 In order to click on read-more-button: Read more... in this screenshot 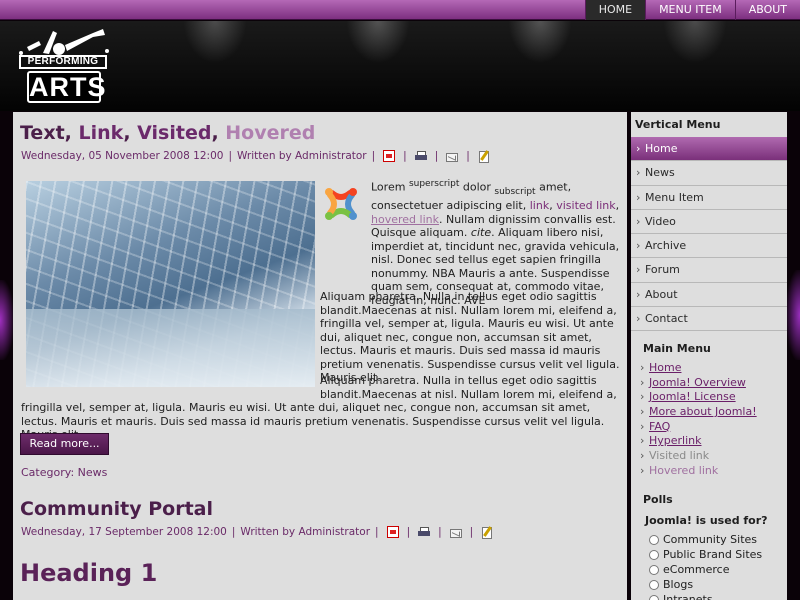, I will do `click(64, 444)`.